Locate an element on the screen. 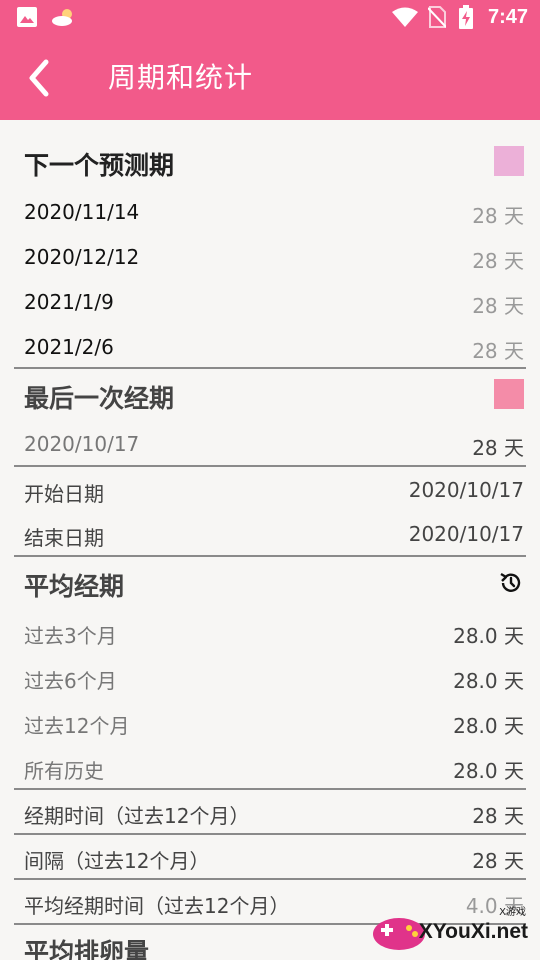  watermark-text: XYouXi.net is located at coordinates (473, 931).